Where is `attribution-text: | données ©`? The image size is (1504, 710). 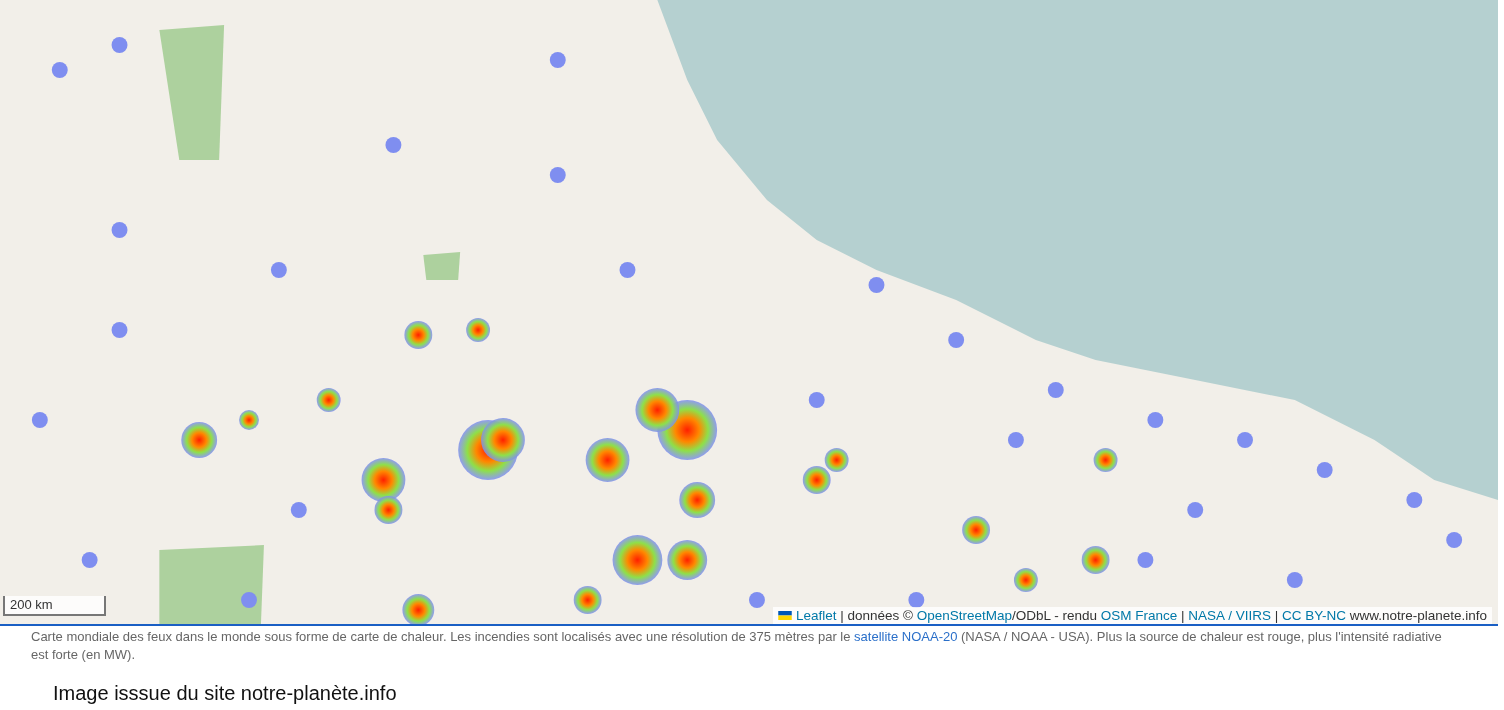
attribution-text: | données © is located at coordinates (876, 615).